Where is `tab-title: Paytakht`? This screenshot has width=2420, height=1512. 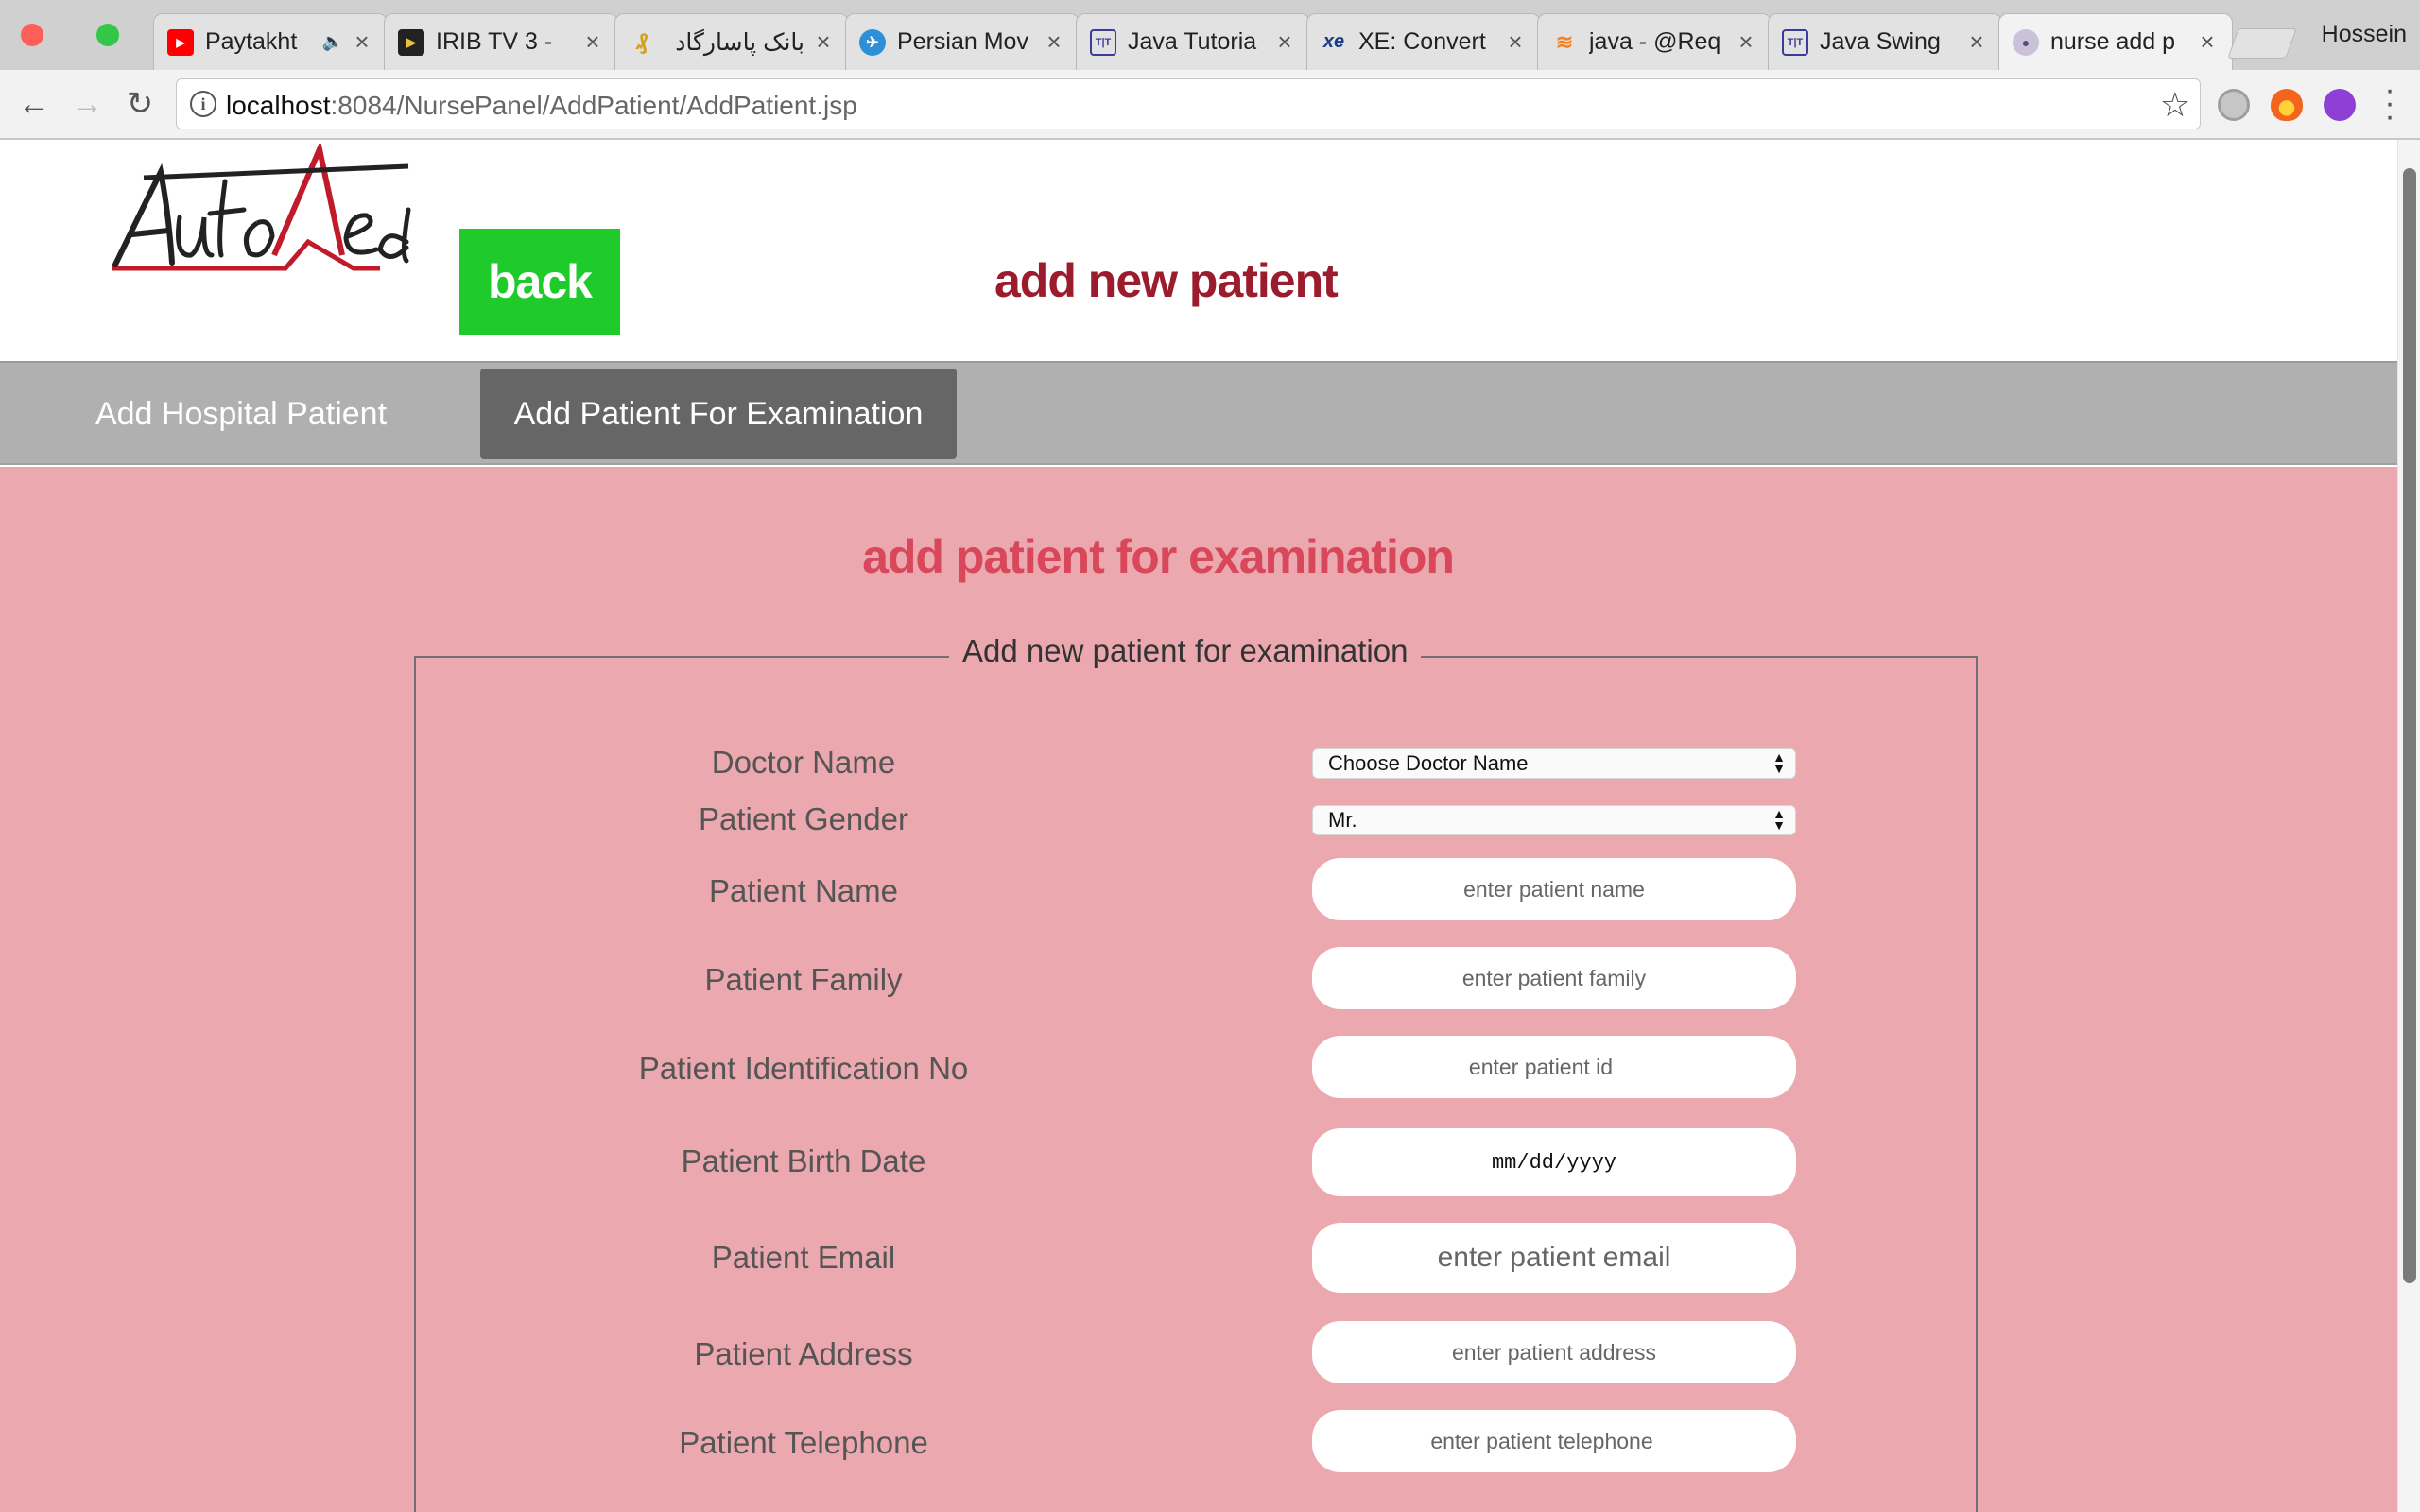
tab-title: Paytakht is located at coordinates (251, 41).